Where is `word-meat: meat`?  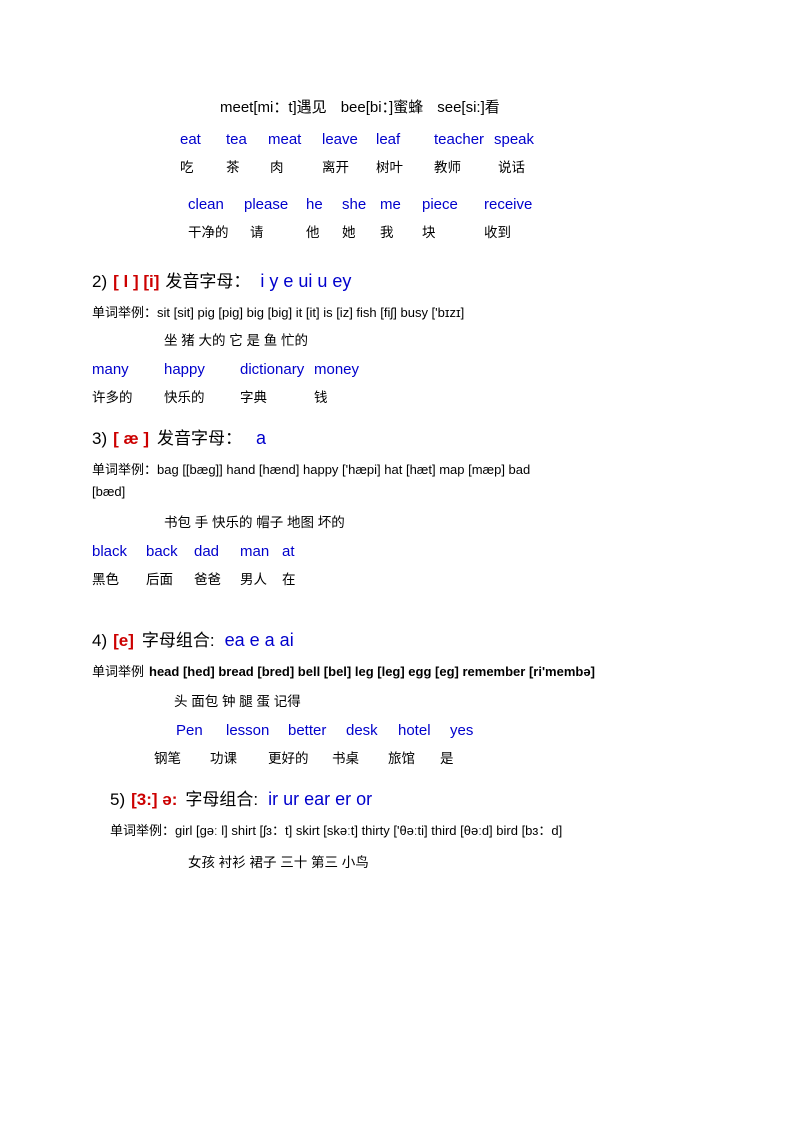
word-meat: meat is located at coordinates (285, 139).